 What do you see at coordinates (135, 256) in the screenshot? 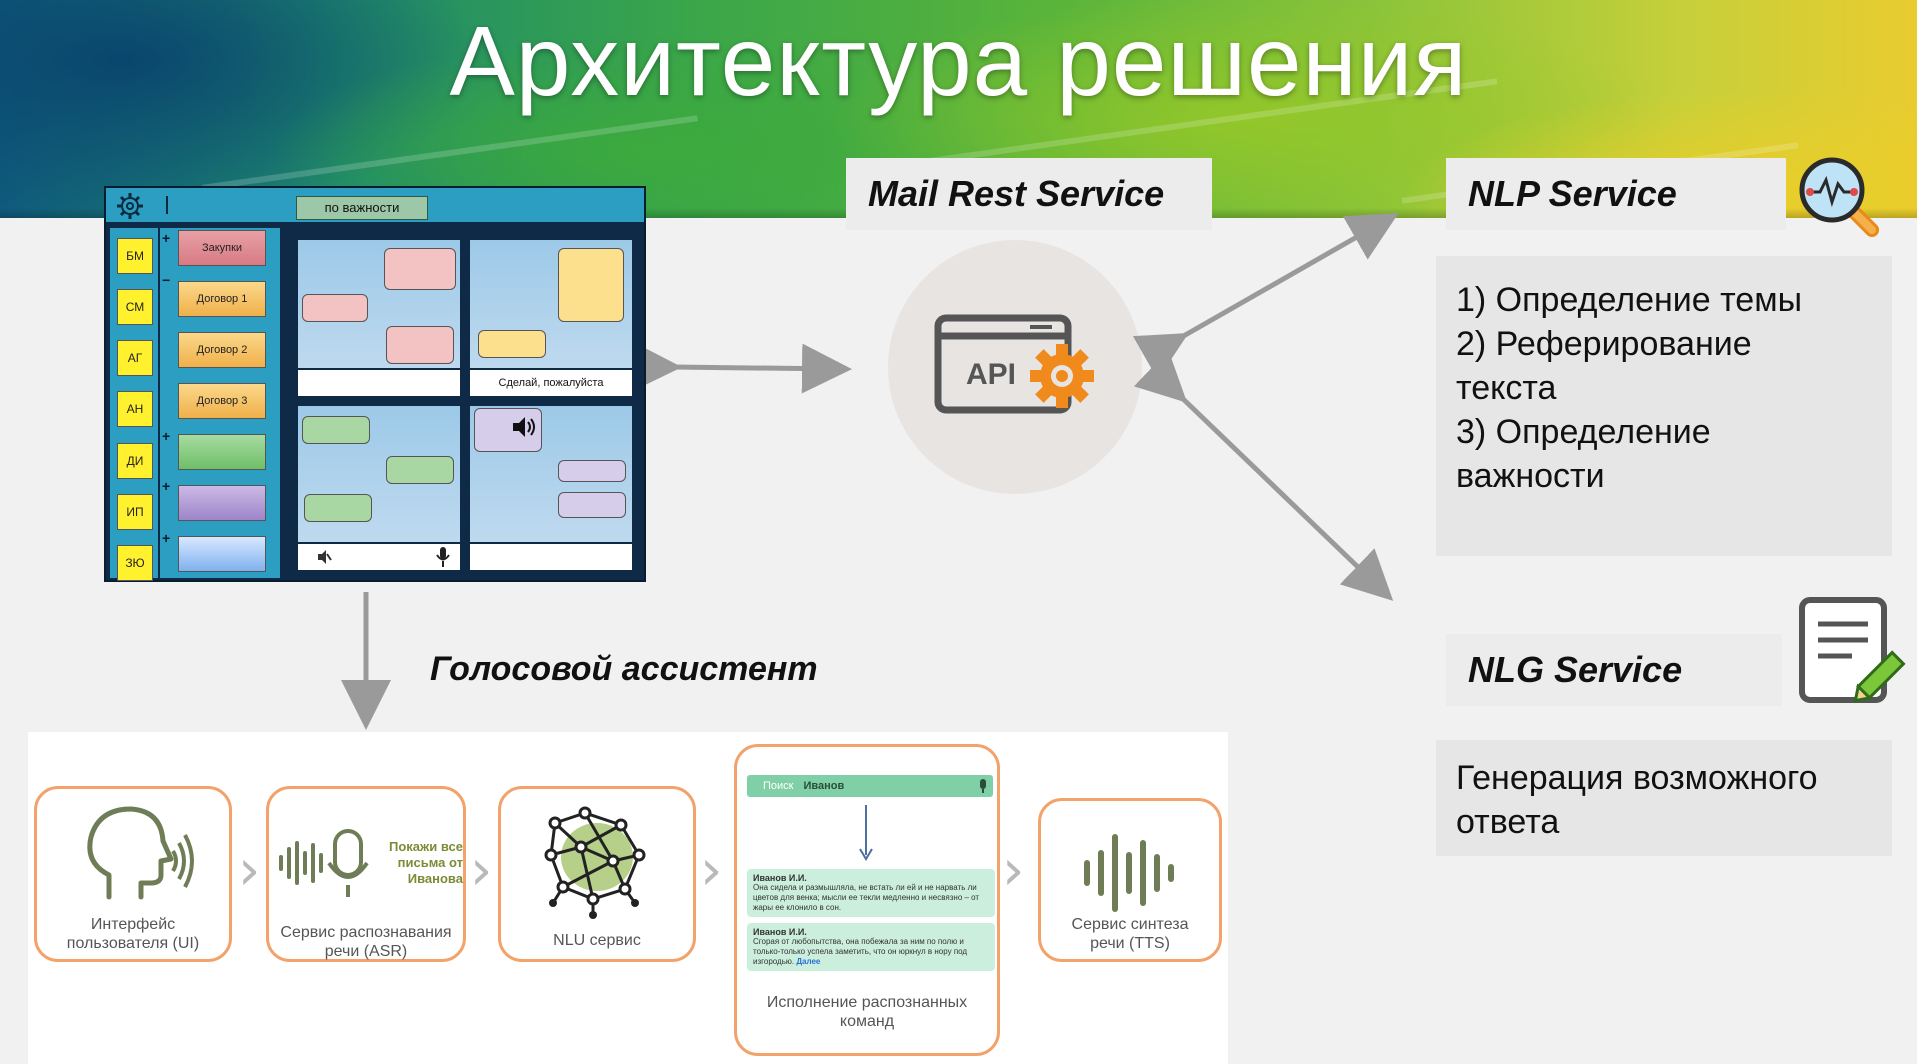
I see `user-button: БМ` at bounding box center [135, 256].